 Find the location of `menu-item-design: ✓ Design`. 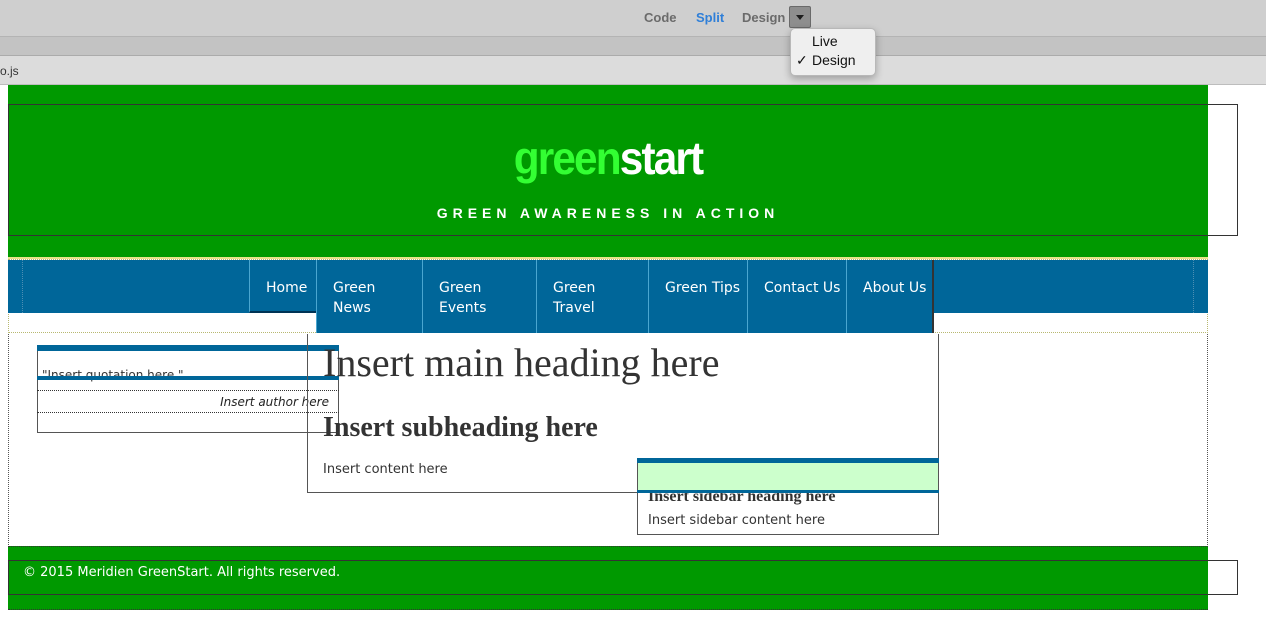

menu-item-design: ✓ Design is located at coordinates (833, 60).